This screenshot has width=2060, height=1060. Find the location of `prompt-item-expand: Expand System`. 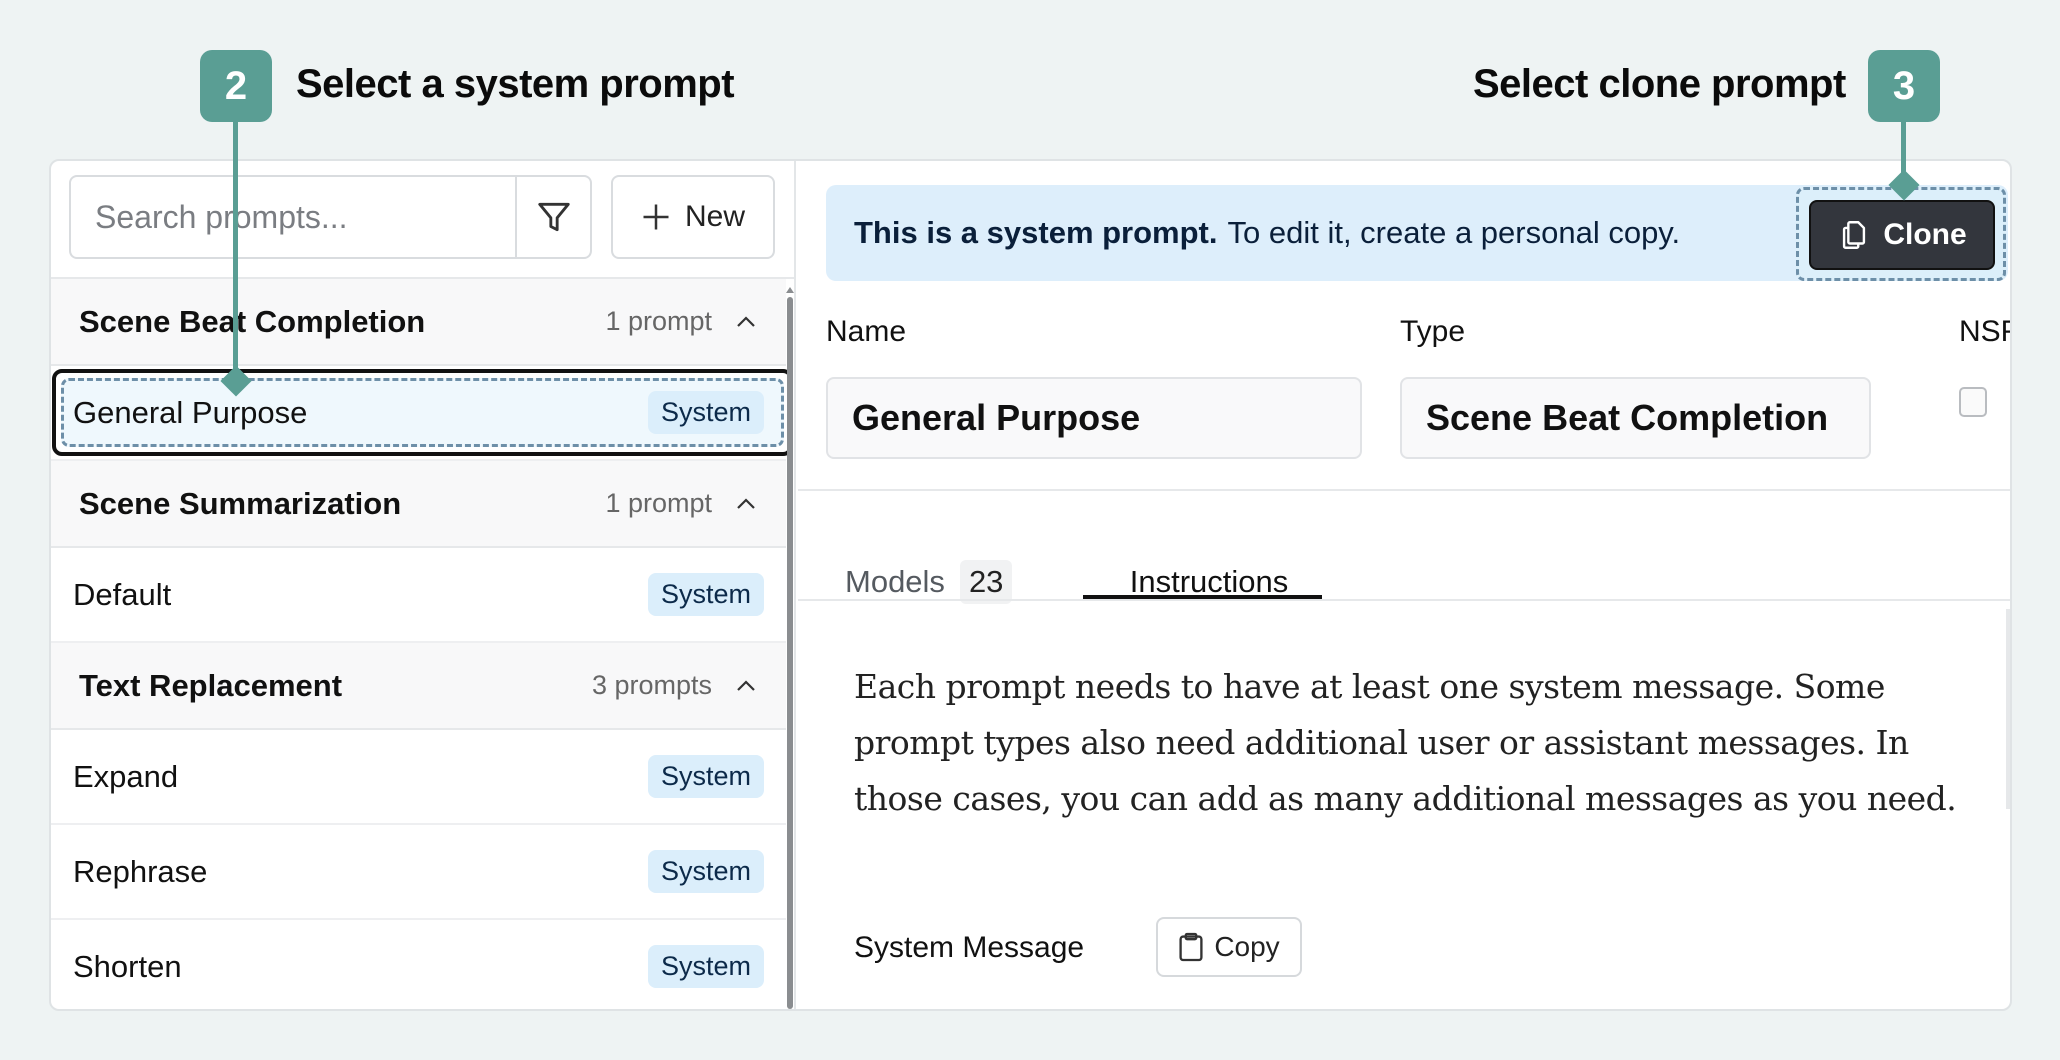

prompt-item-expand: Expand System is located at coordinates (418, 777).